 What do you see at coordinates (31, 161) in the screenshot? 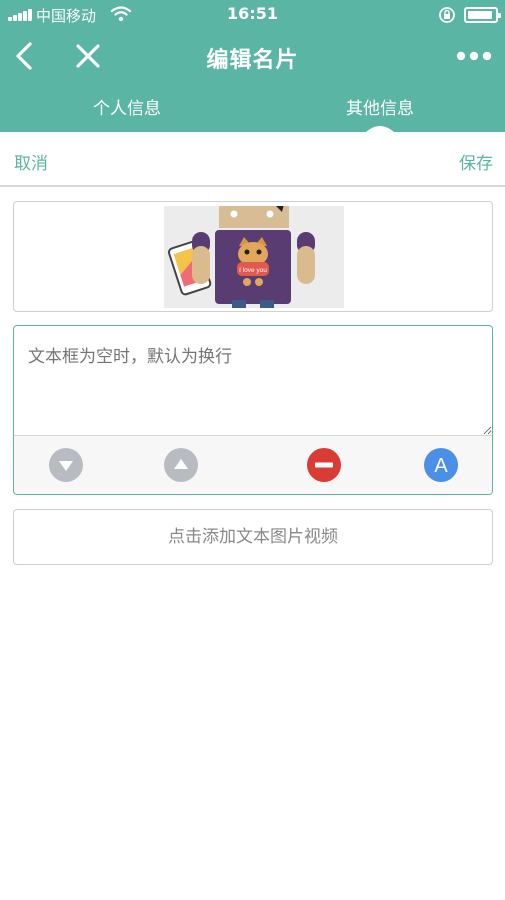
I see `cancel-button: 取消` at bounding box center [31, 161].